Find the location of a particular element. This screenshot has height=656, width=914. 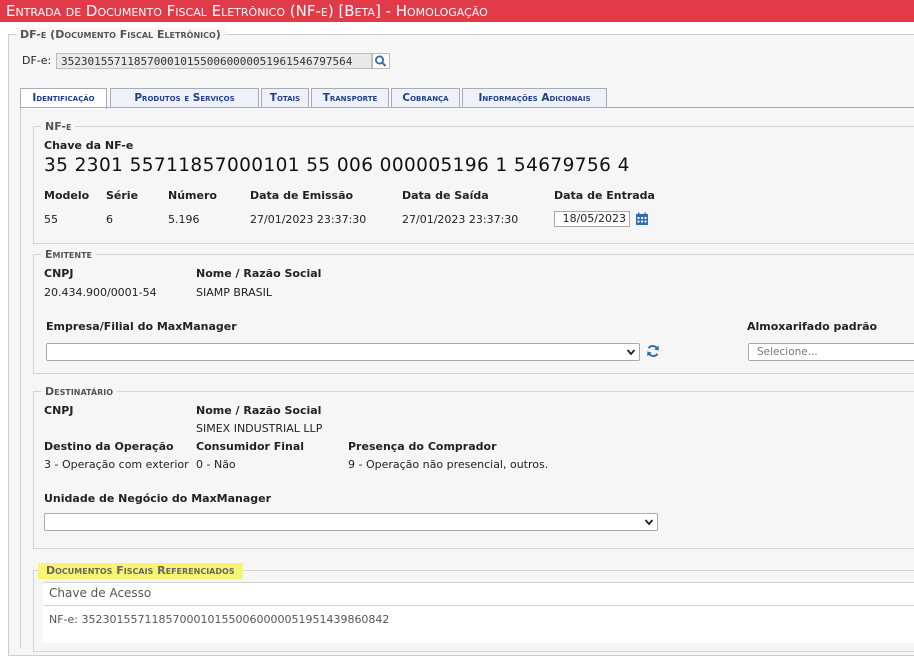

destinatario-cnpj-label: CNPJ is located at coordinates (59, 410).